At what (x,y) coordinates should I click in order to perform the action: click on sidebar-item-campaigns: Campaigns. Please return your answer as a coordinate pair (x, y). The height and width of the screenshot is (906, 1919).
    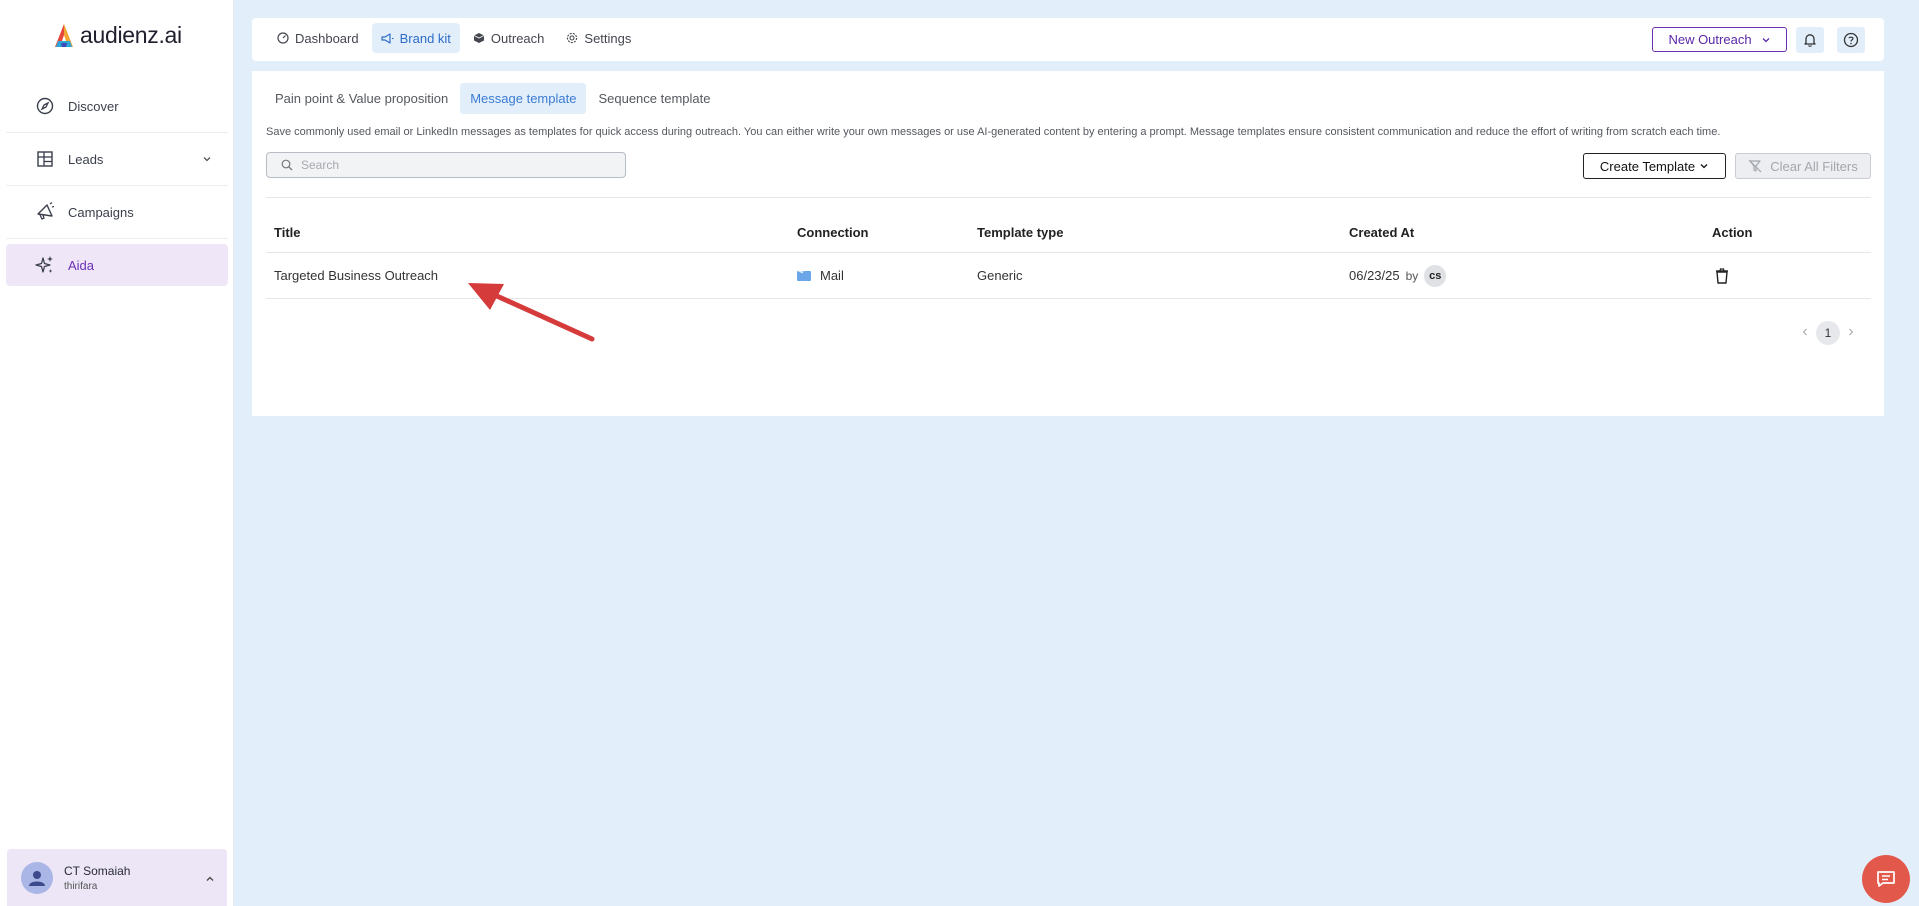
    Looking at the image, I should click on (117, 212).